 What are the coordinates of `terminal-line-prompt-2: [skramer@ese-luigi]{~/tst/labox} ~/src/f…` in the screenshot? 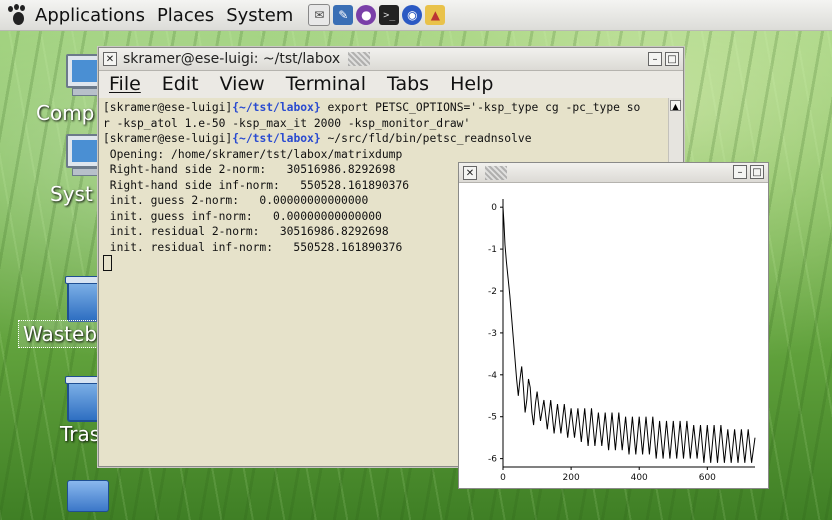 It's located at (386, 139).